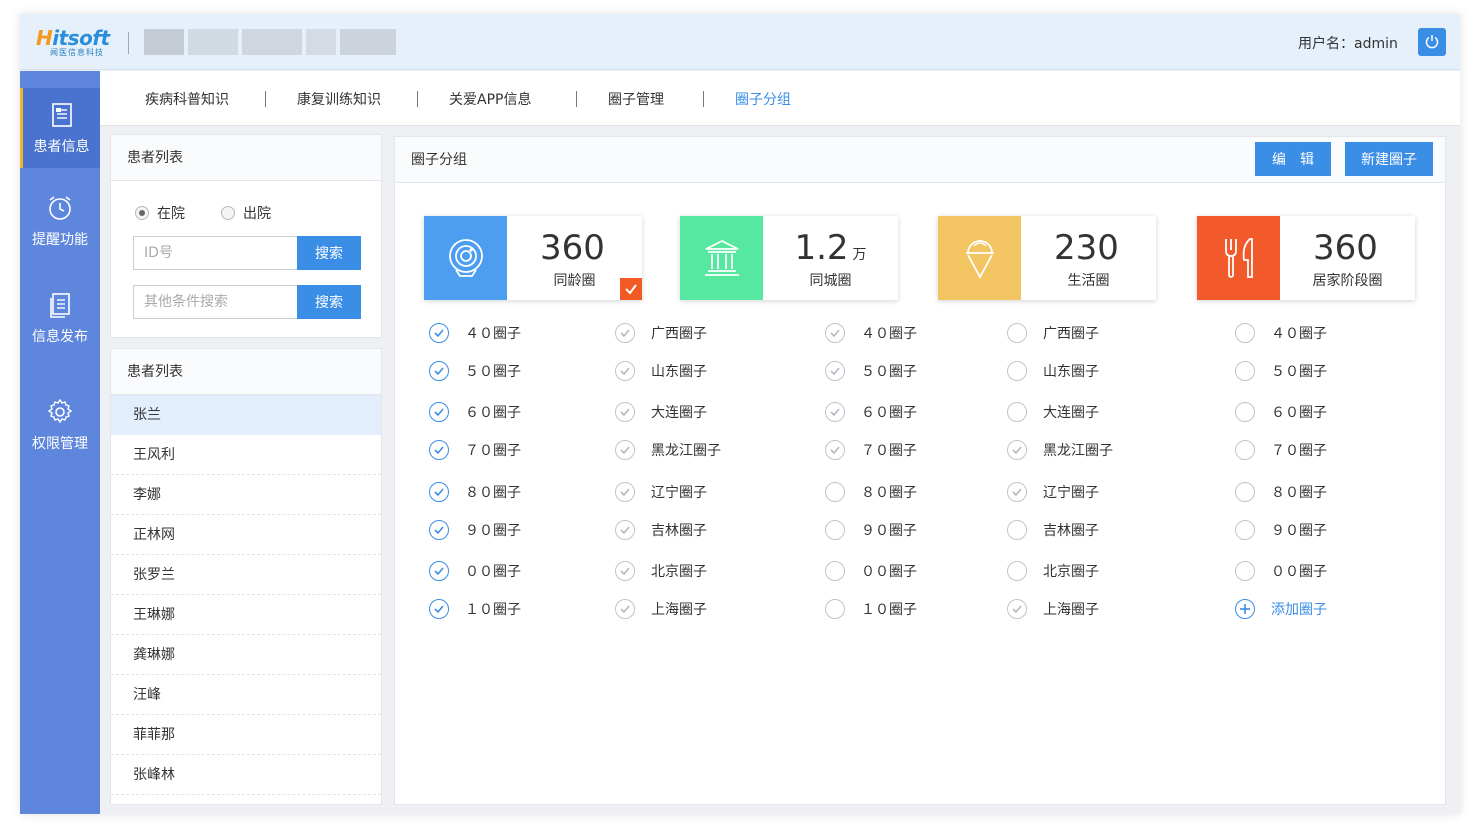 This screenshot has height=834, width=1478. I want to click on sidebar-item-reminder: 提醒功能, so click(60, 221).